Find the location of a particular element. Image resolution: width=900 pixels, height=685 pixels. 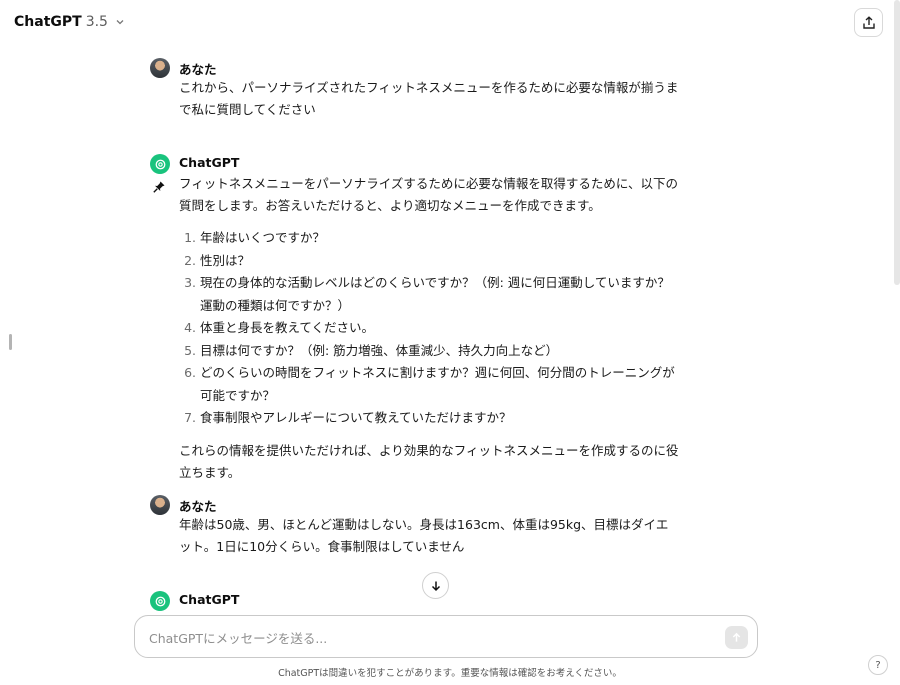

message-composer is located at coordinates (446, 636).